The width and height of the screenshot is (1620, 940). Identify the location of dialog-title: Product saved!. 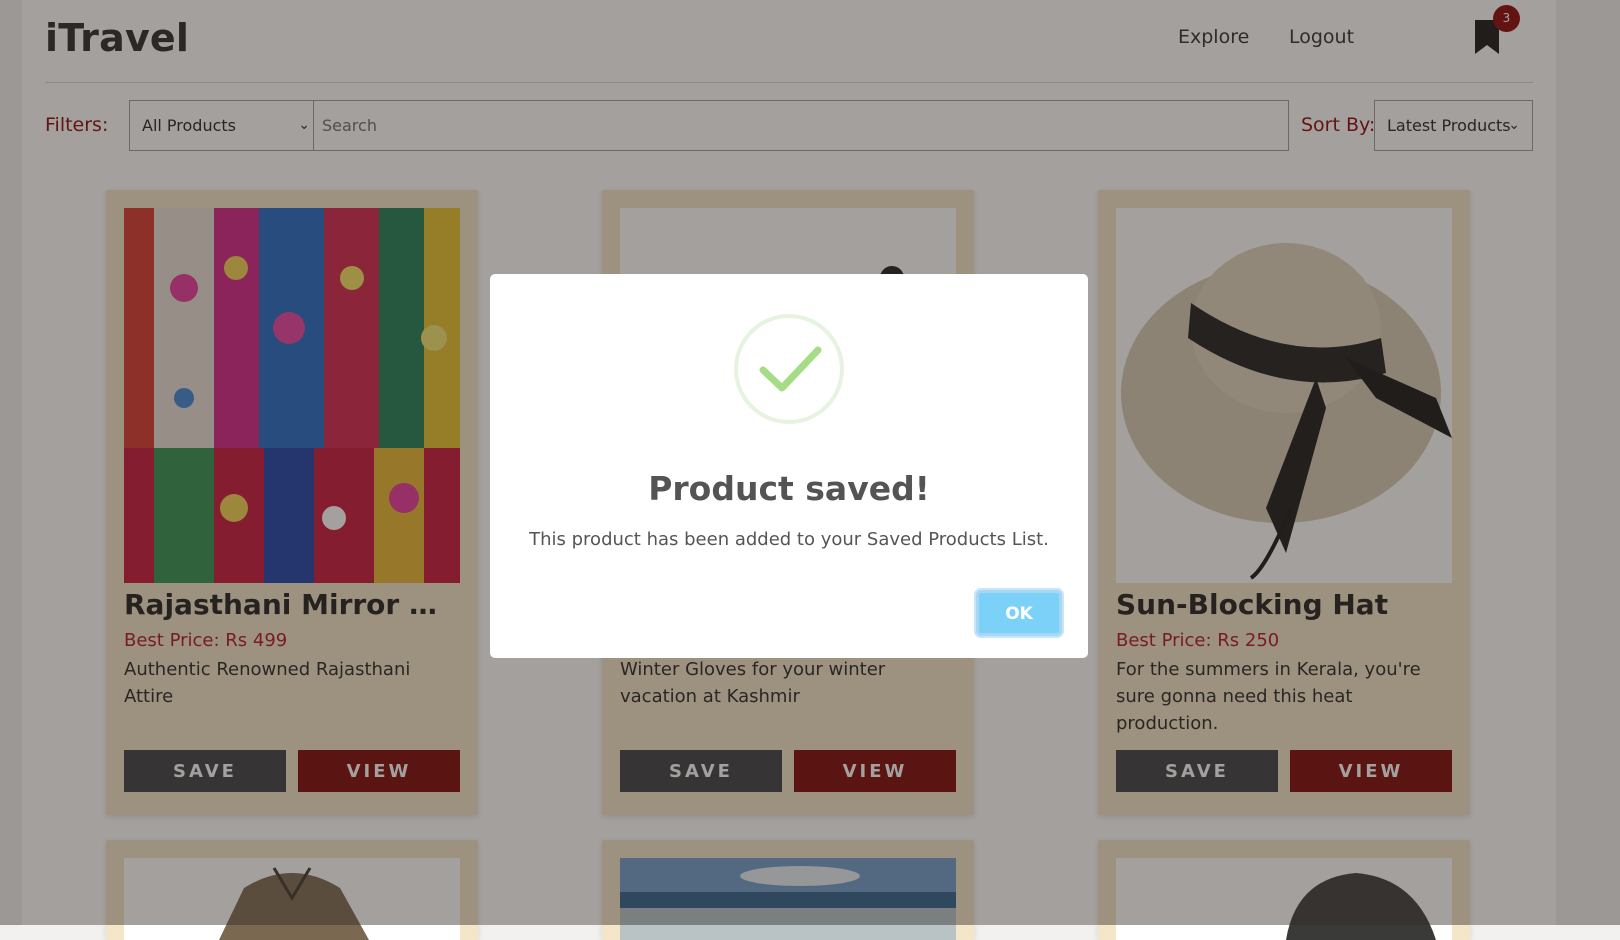
(789, 488).